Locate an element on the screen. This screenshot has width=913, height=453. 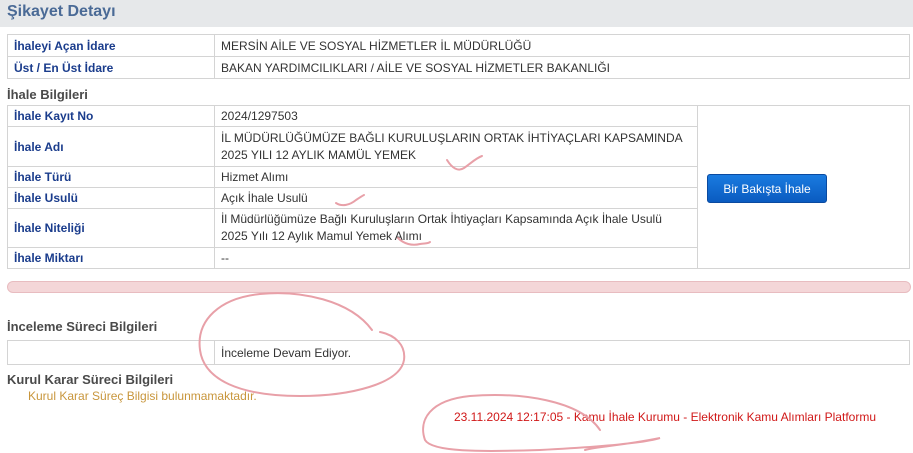
row-label: İhale Türü is located at coordinates (111, 177).